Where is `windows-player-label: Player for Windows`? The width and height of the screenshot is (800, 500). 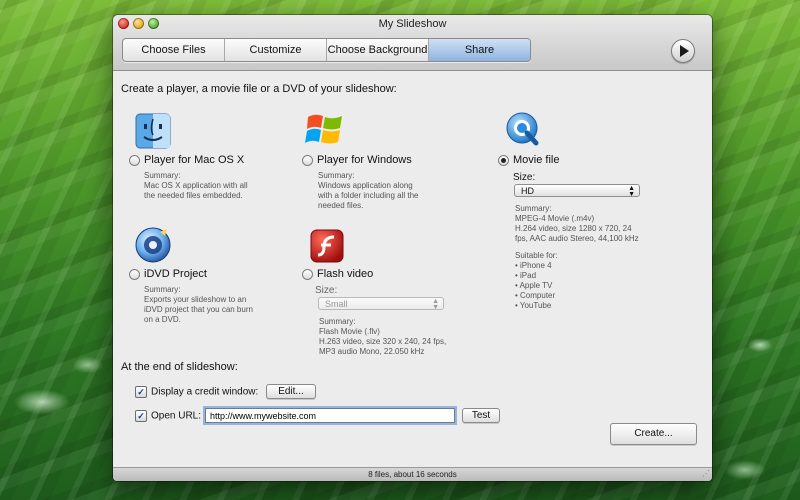 windows-player-label: Player for Windows is located at coordinates (364, 160).